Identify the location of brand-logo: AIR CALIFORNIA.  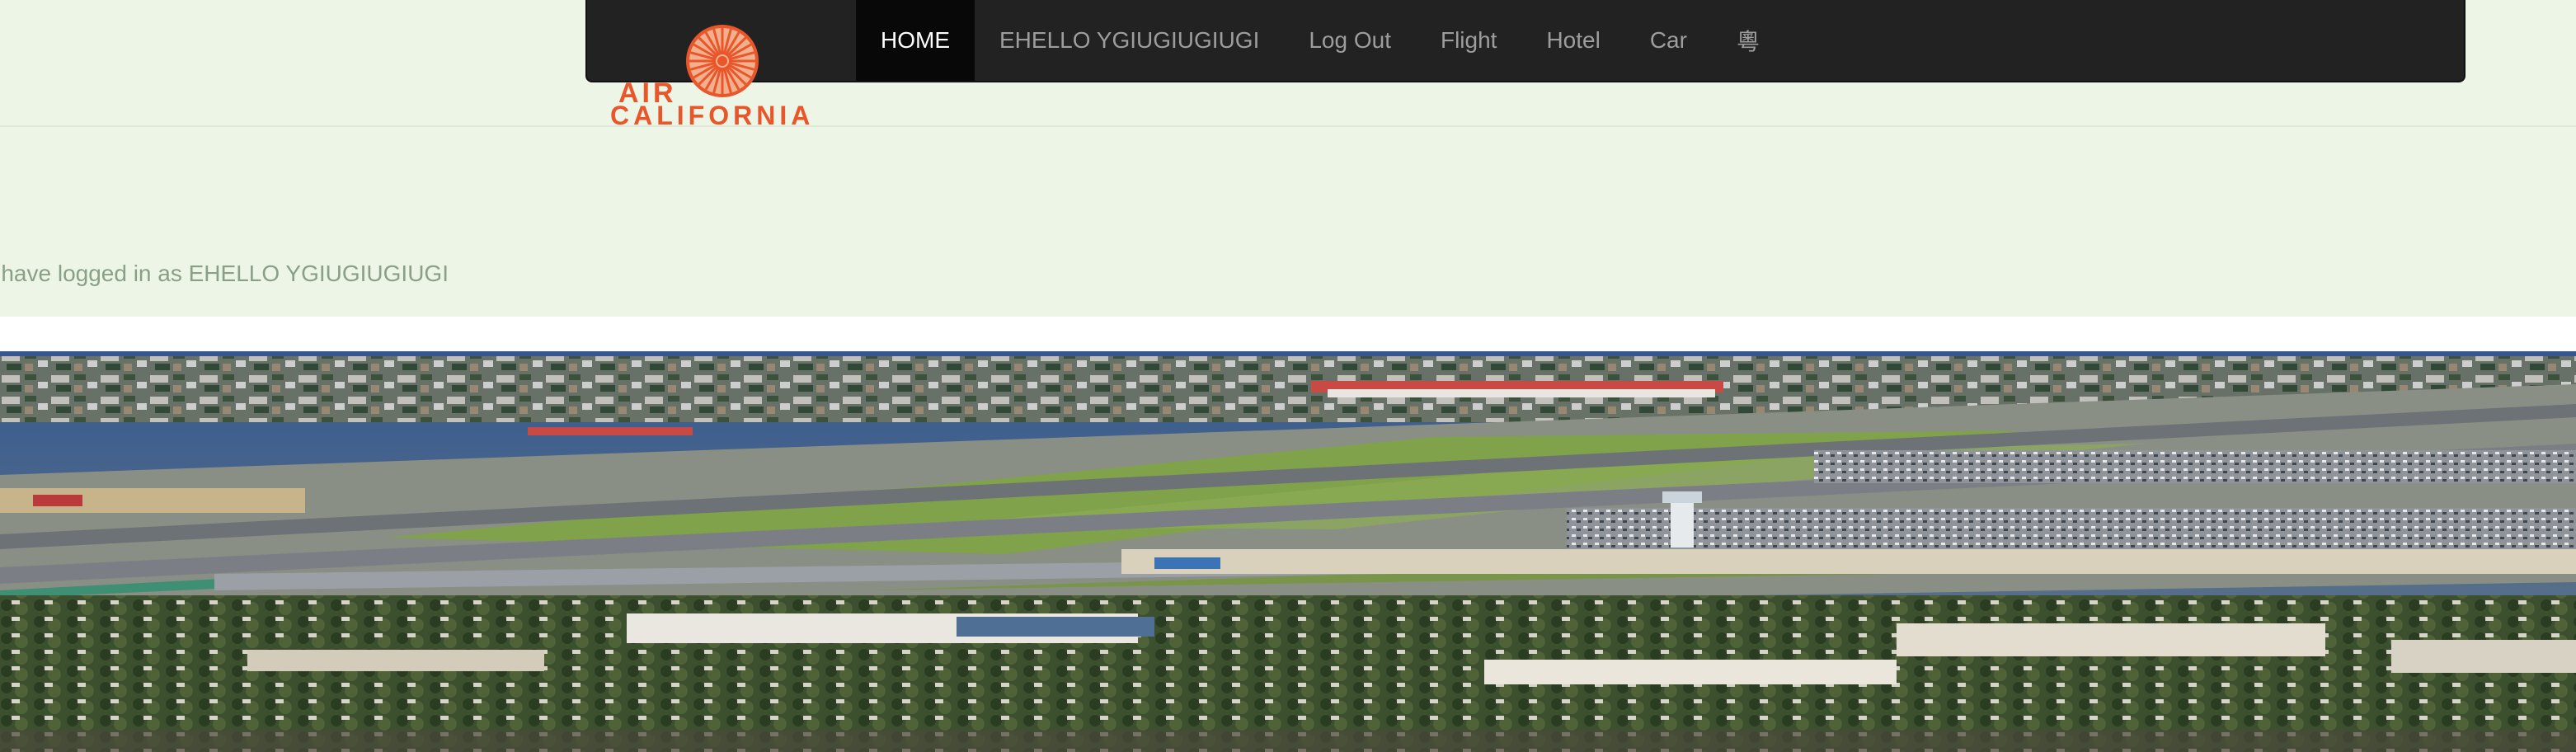
(722, 75).